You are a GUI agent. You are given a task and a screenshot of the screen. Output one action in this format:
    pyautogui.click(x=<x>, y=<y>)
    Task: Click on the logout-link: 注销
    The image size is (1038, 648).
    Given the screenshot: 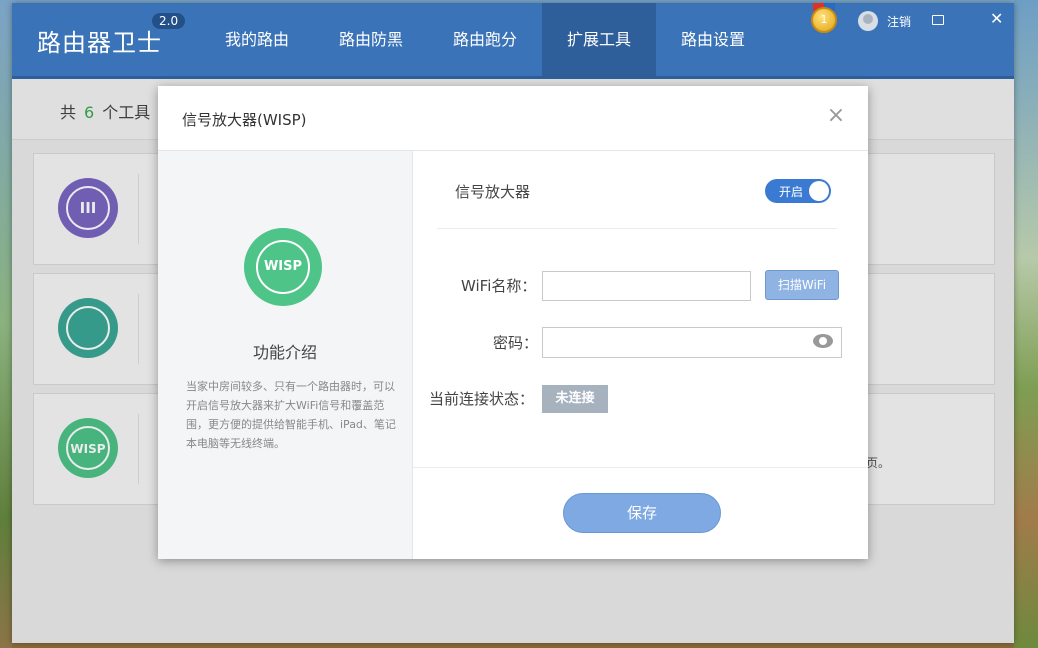 What is the action you would take?
    pyautogui.click(x=899, y=21)
    